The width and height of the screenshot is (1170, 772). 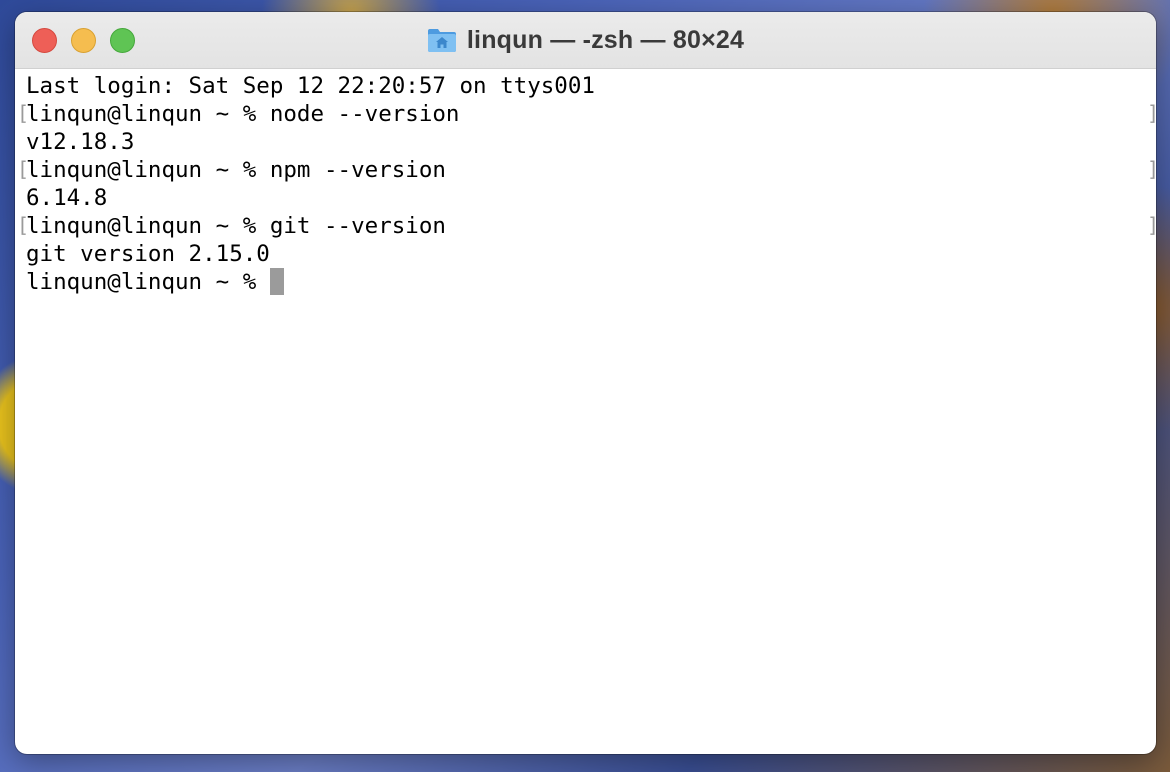 What do you see at coordinates (591, 198) in the screenshot?
I see `terminal-line: 6.14.8` at bounding box center [591, 198].